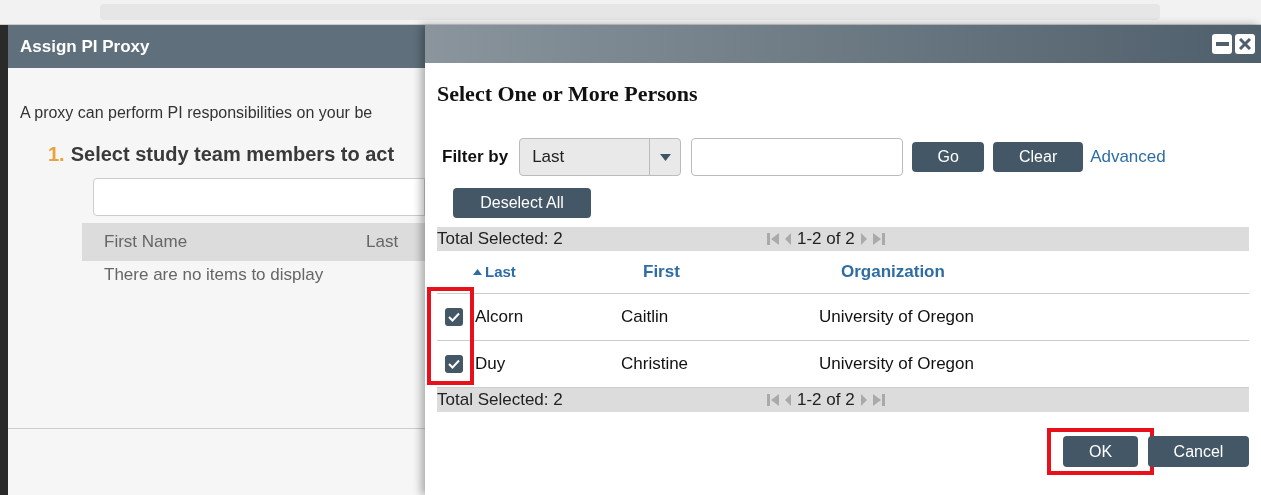 The height and width of the screenshot is (495, 1261). Describe the element at coordinates (214, 275) in the screenshot. I see `empty-message: There are no items to display` at that location.